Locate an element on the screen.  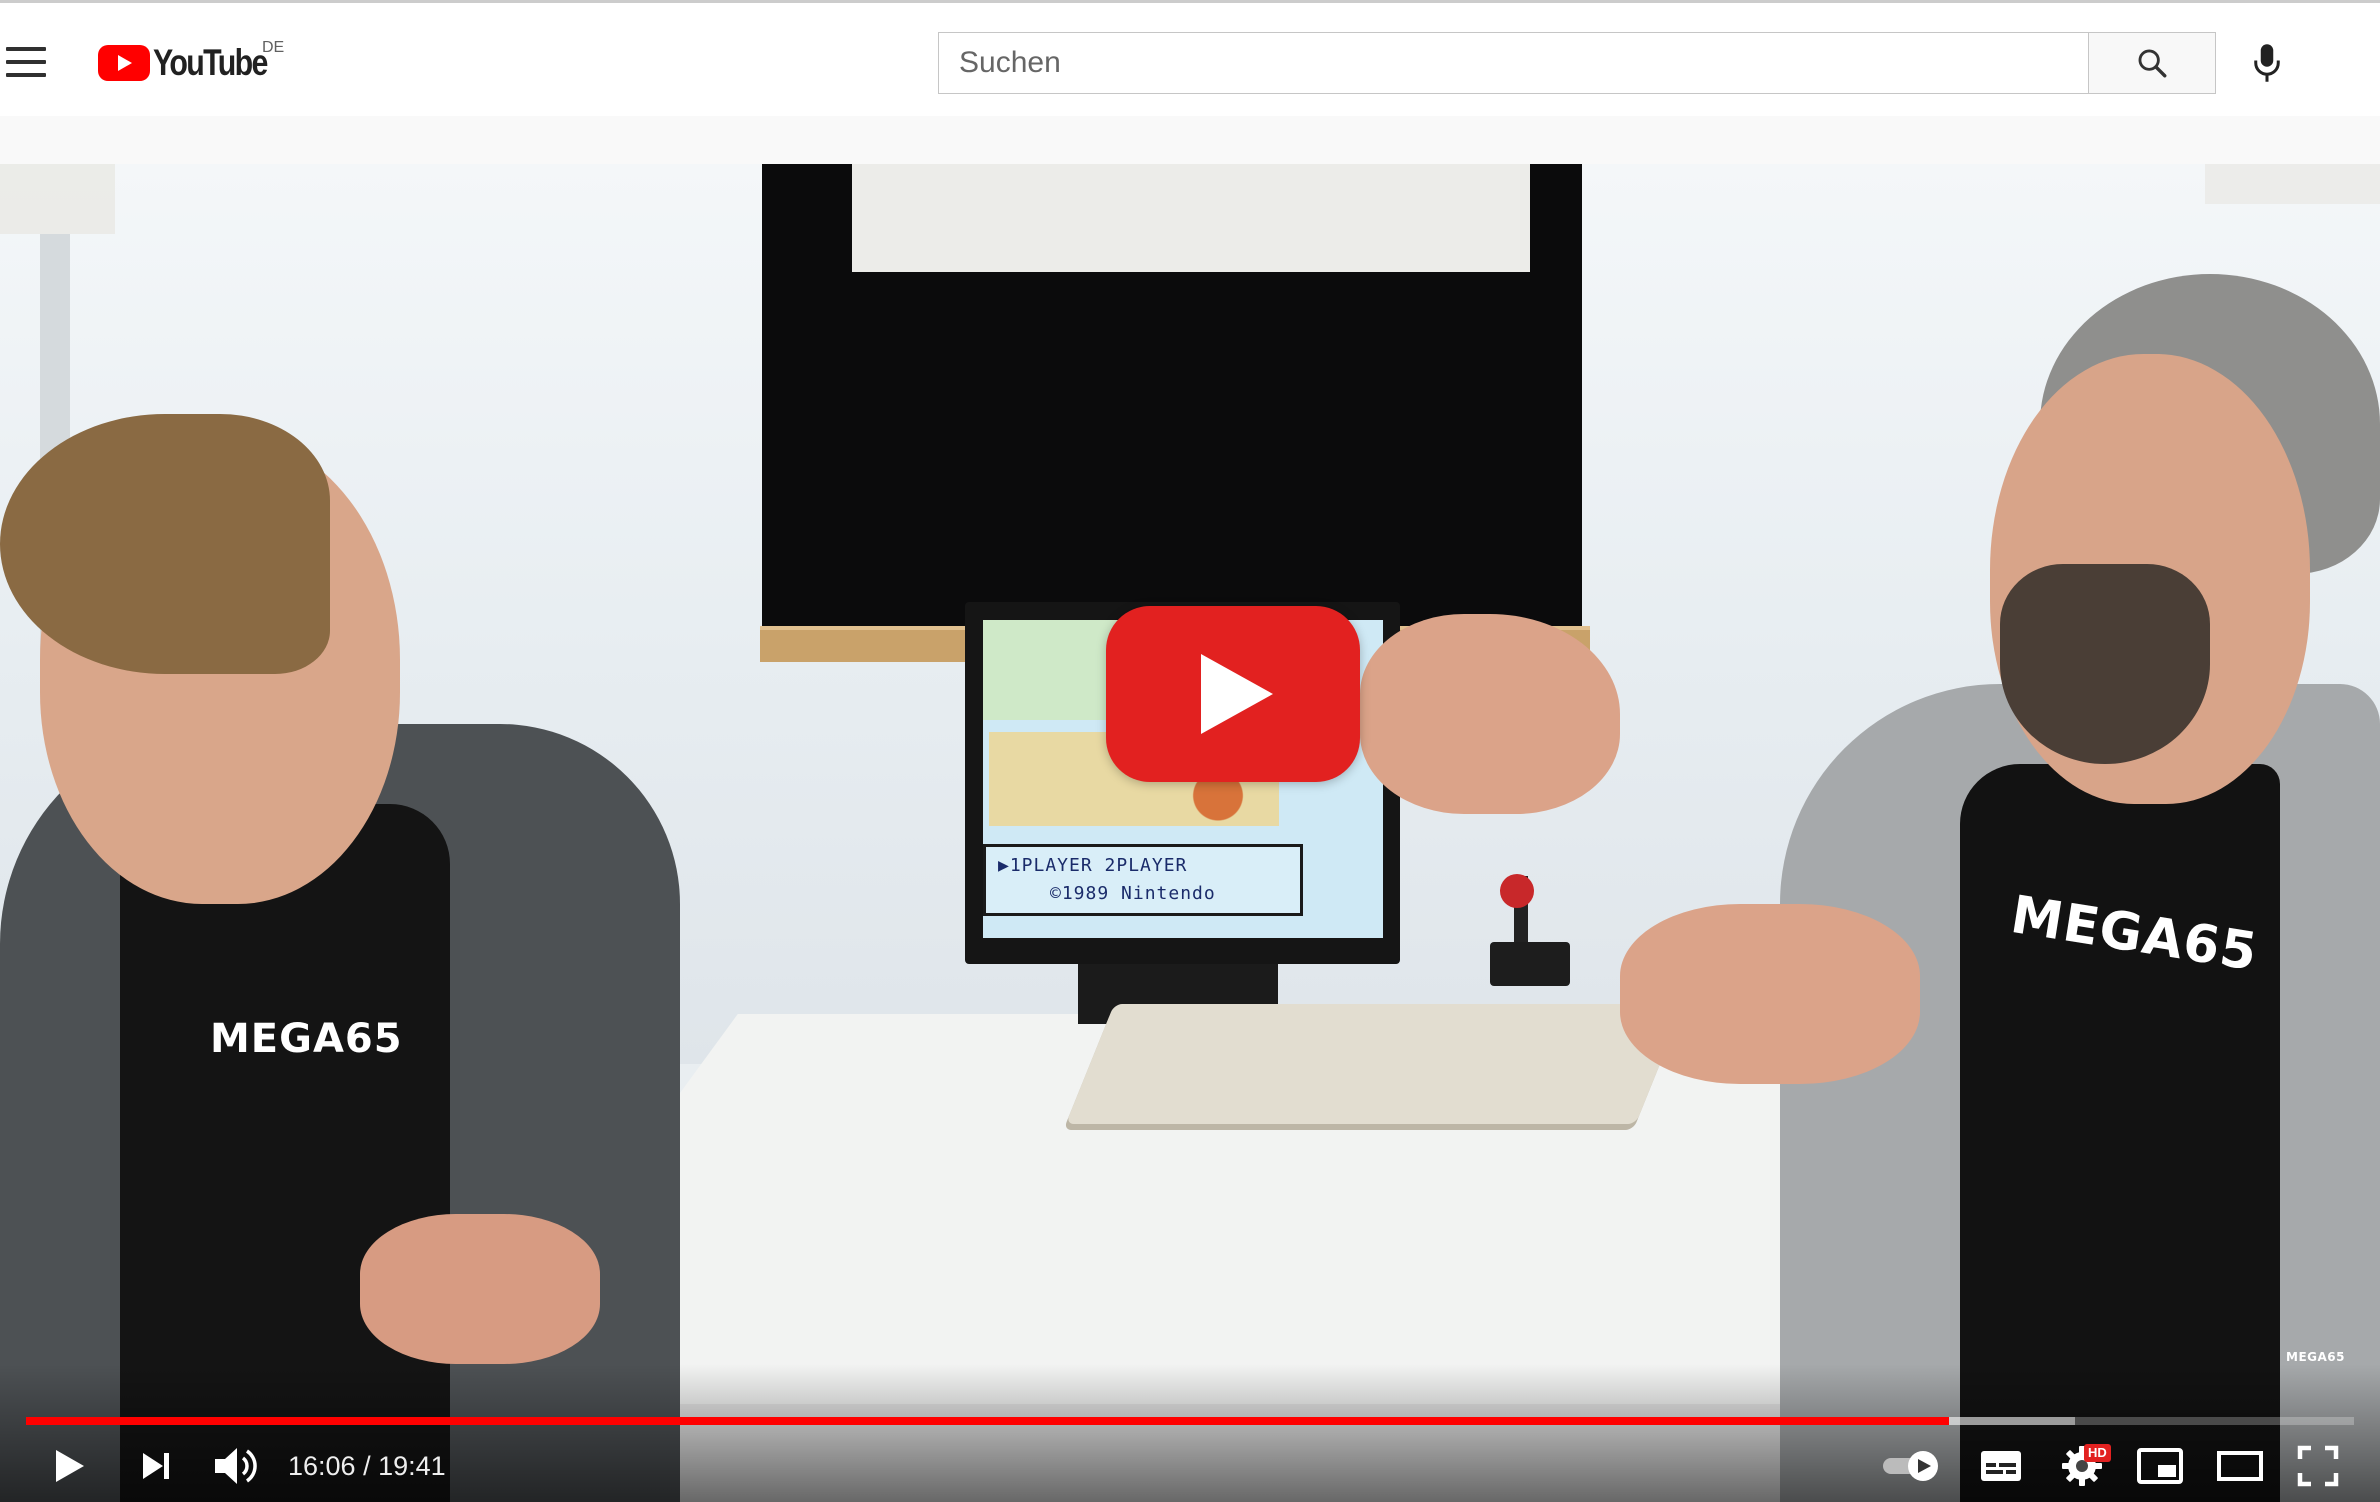
search-input is located at coordinates (1513, 63).